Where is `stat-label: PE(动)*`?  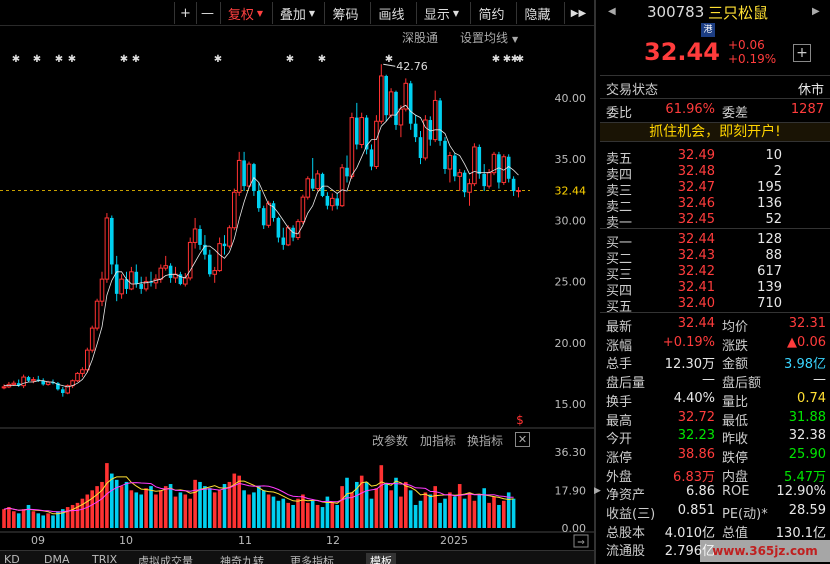 stat-label: PE(动)* is located at coordinates (745, 514).